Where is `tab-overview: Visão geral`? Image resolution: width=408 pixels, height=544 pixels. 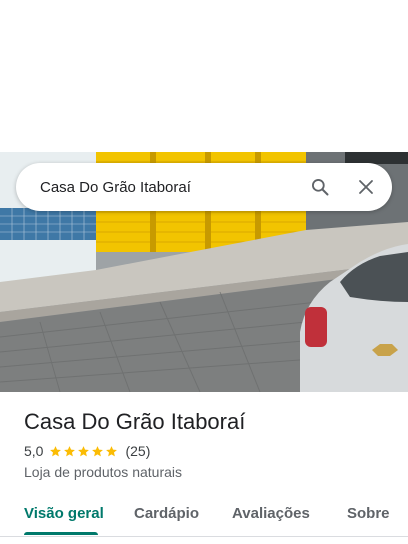 tab-overview: Visão geral is located at coordinates (64, 513).